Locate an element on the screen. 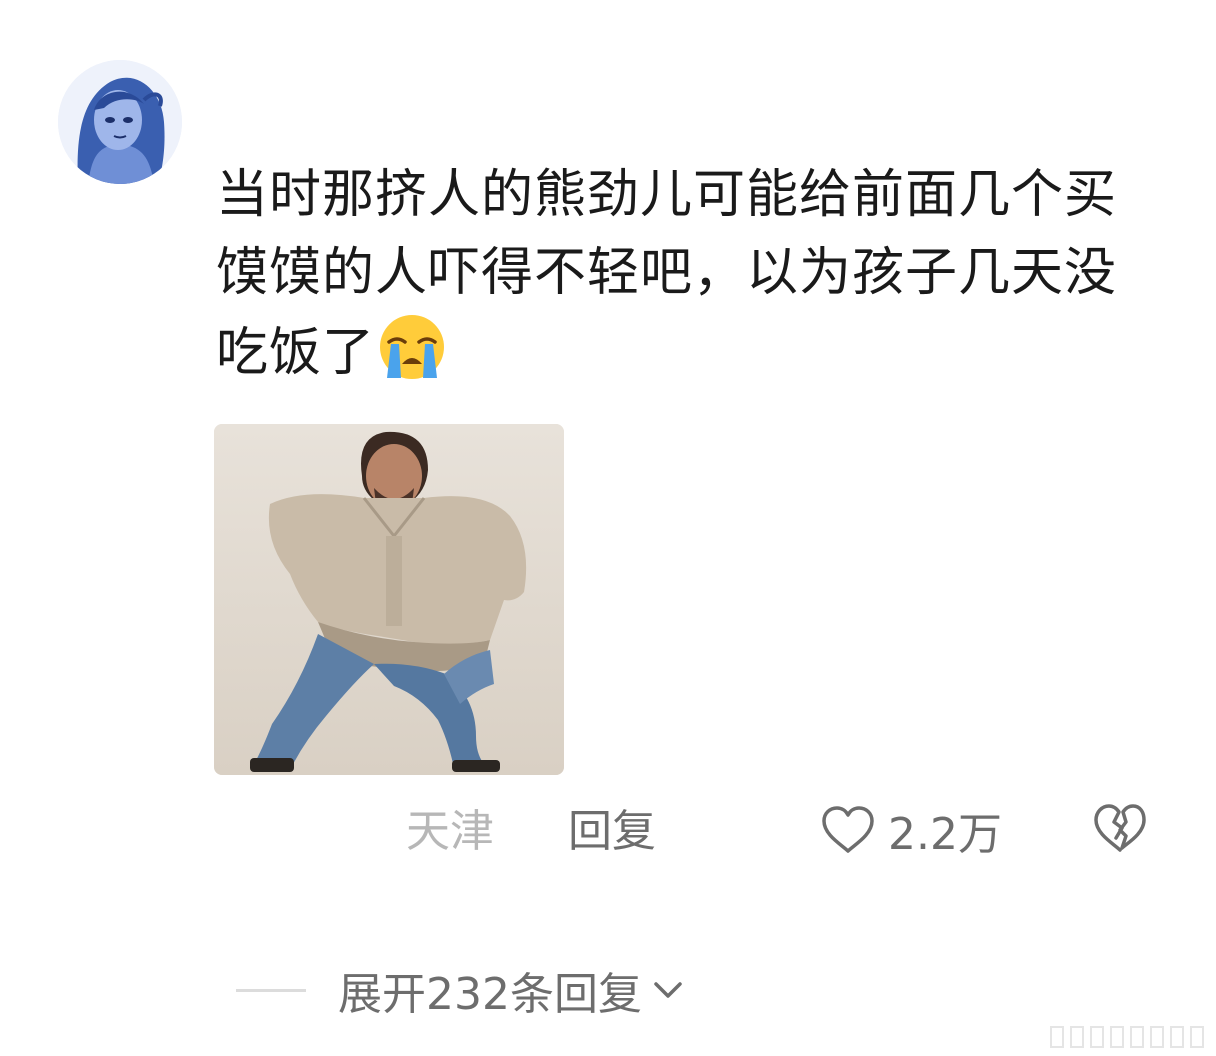 This screenshot has width=1216, height=1056. broken-heart-icon is located at coordinates (1120, 828).